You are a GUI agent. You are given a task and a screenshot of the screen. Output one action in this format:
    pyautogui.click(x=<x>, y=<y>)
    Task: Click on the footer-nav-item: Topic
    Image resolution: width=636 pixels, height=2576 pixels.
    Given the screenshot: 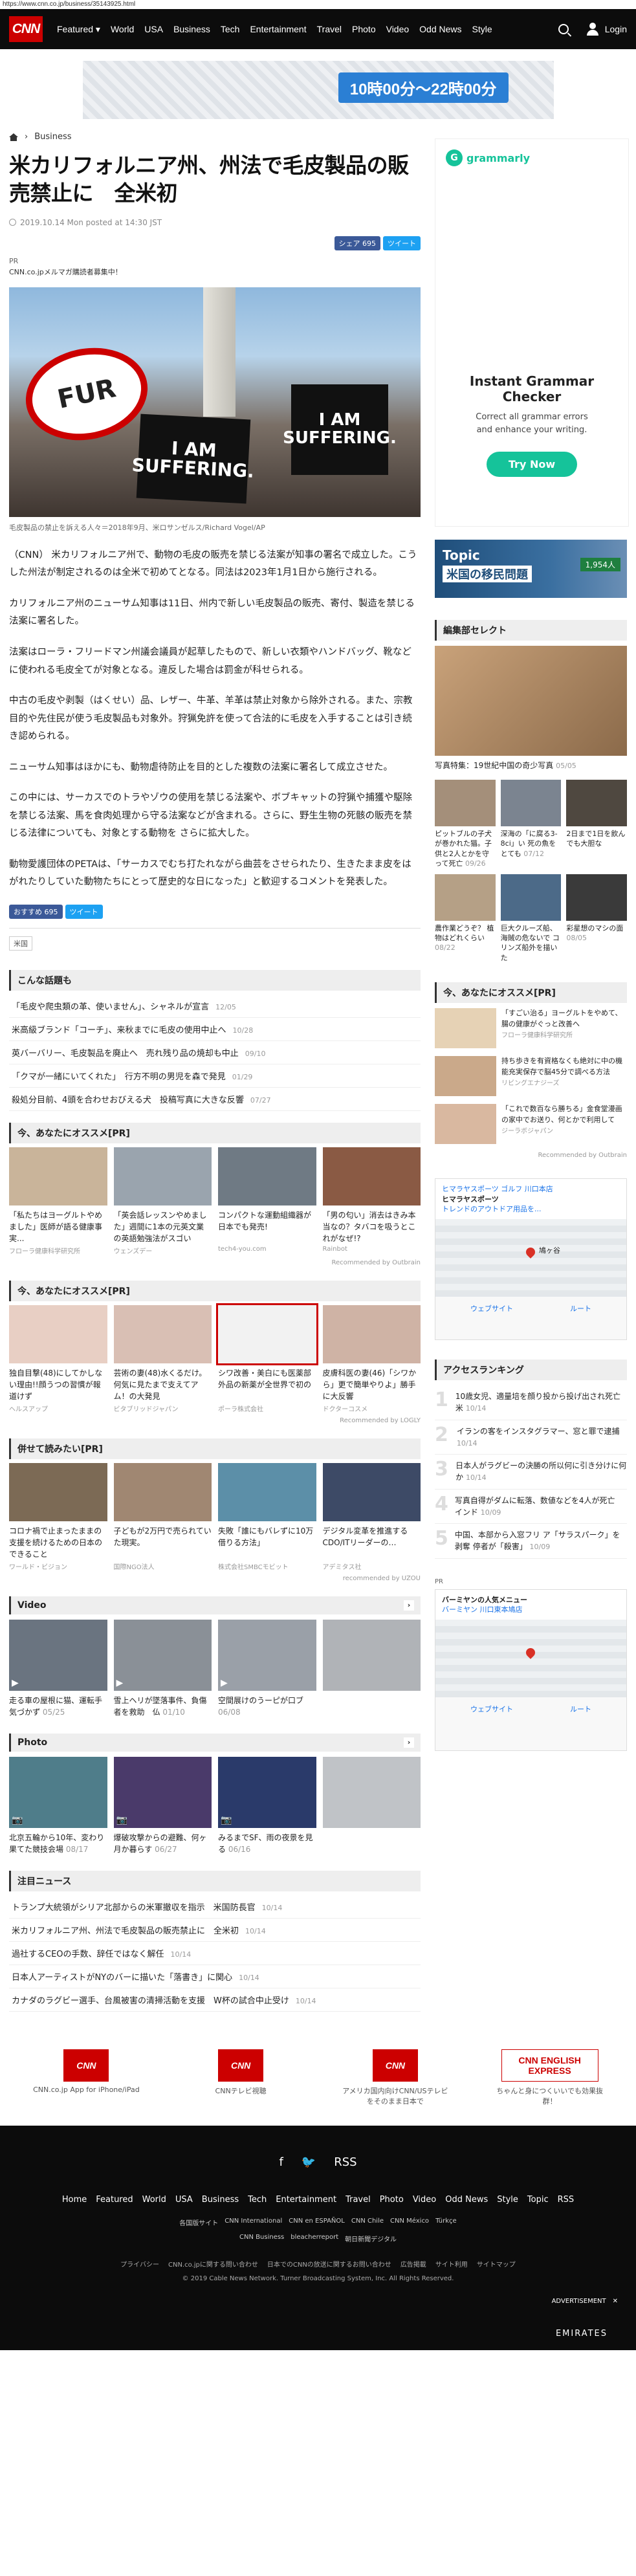 What is the action you would take?
    pyautogui.click(x=538, y=2200)
    